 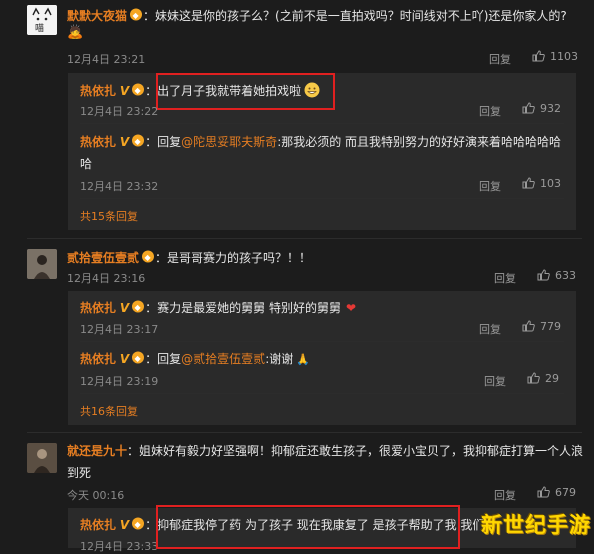 What do you see at coordinates (109, 411) in the screenshot?
I see `more-replies-link: 共16条回复` at bounding box center [109, 411].